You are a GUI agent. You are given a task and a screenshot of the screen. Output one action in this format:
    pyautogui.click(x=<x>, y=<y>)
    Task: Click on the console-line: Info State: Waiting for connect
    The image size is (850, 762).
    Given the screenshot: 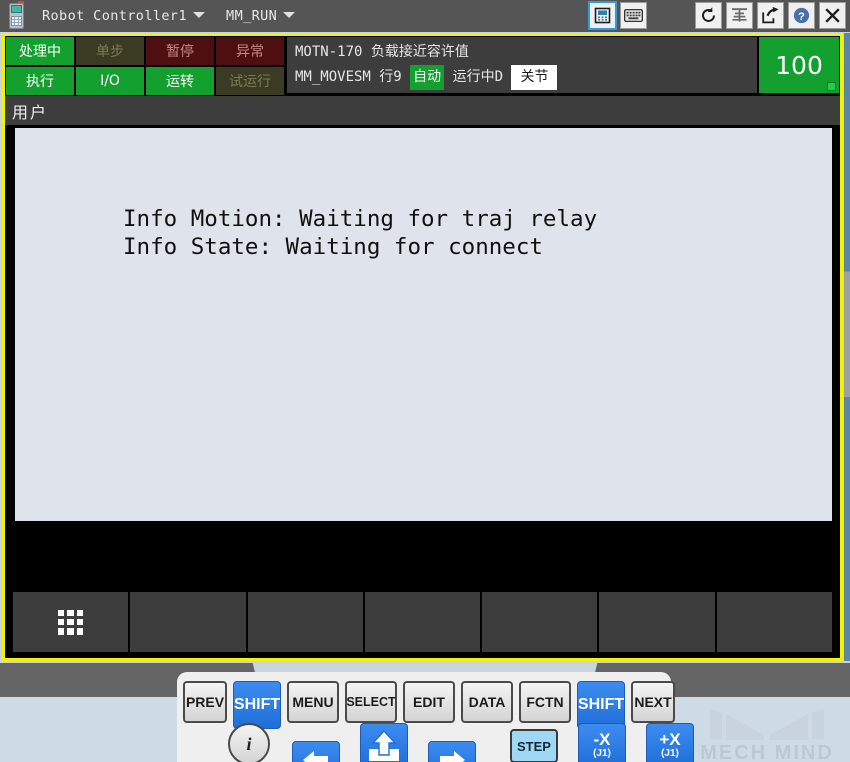 What is the action you would take?
    pyautogui.click(x=333, y=247)
    